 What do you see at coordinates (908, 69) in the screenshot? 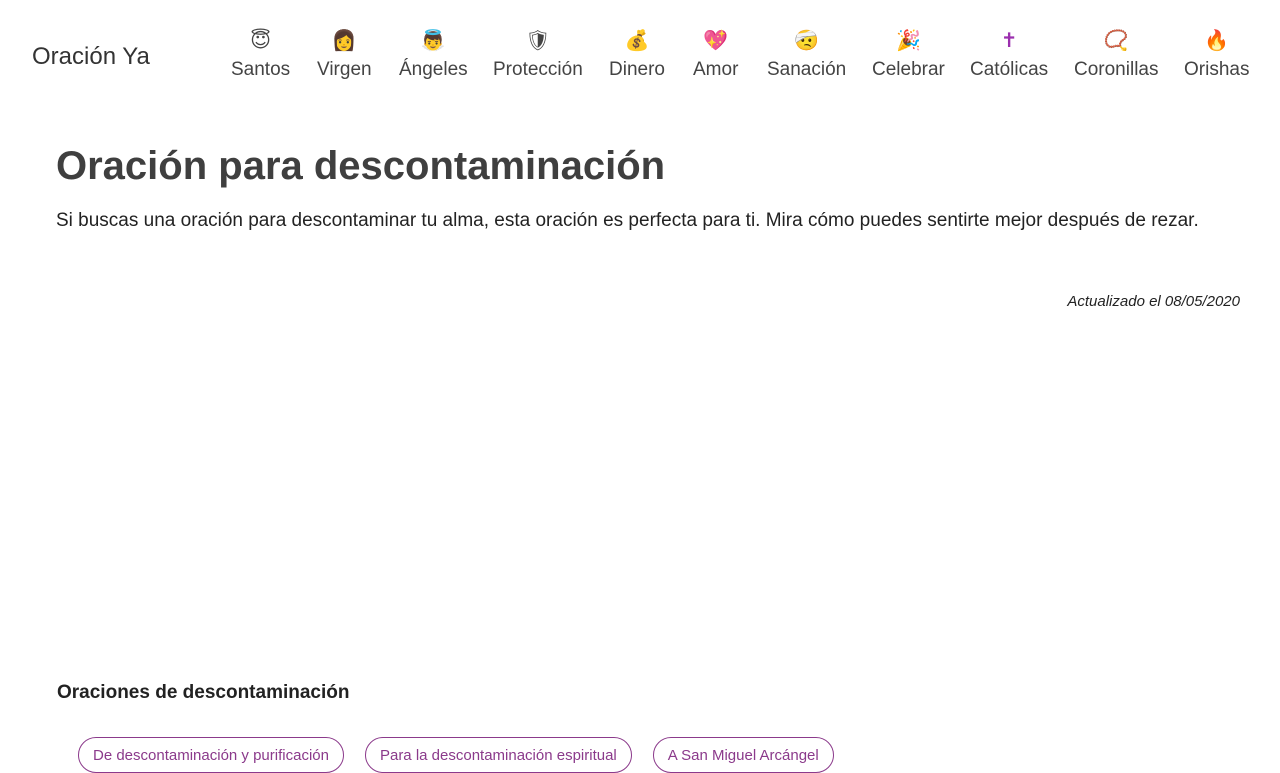
I see `nav-item-label: Celebrar` at bounding box center [908, 69].